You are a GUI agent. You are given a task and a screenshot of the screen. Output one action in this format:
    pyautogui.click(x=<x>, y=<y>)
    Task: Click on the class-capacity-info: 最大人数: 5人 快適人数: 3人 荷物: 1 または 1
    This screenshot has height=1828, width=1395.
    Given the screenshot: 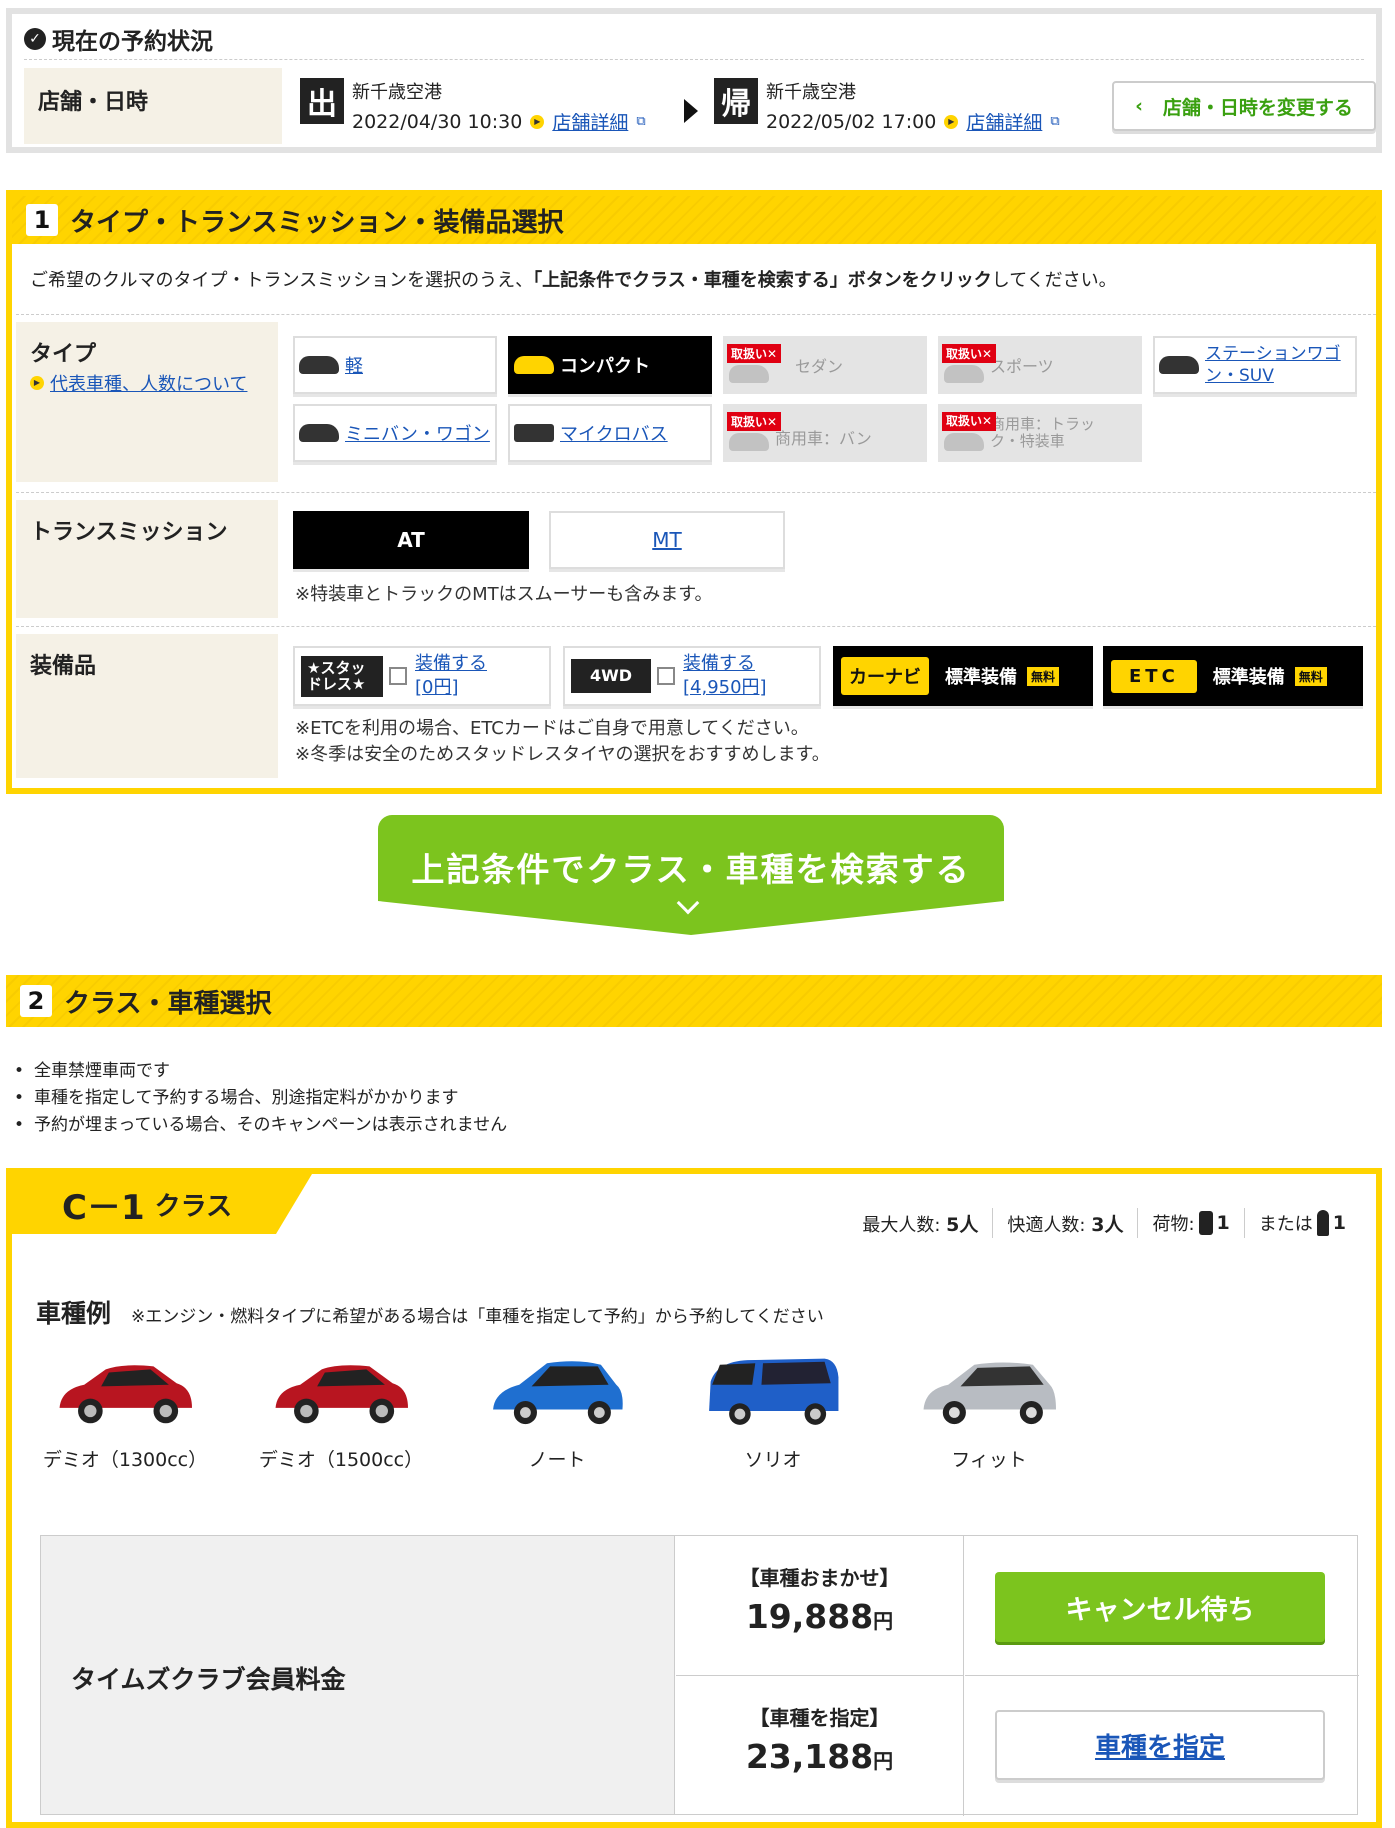 What is the action you would take?
    pyautogui.click(x=1104, y=1223)
    